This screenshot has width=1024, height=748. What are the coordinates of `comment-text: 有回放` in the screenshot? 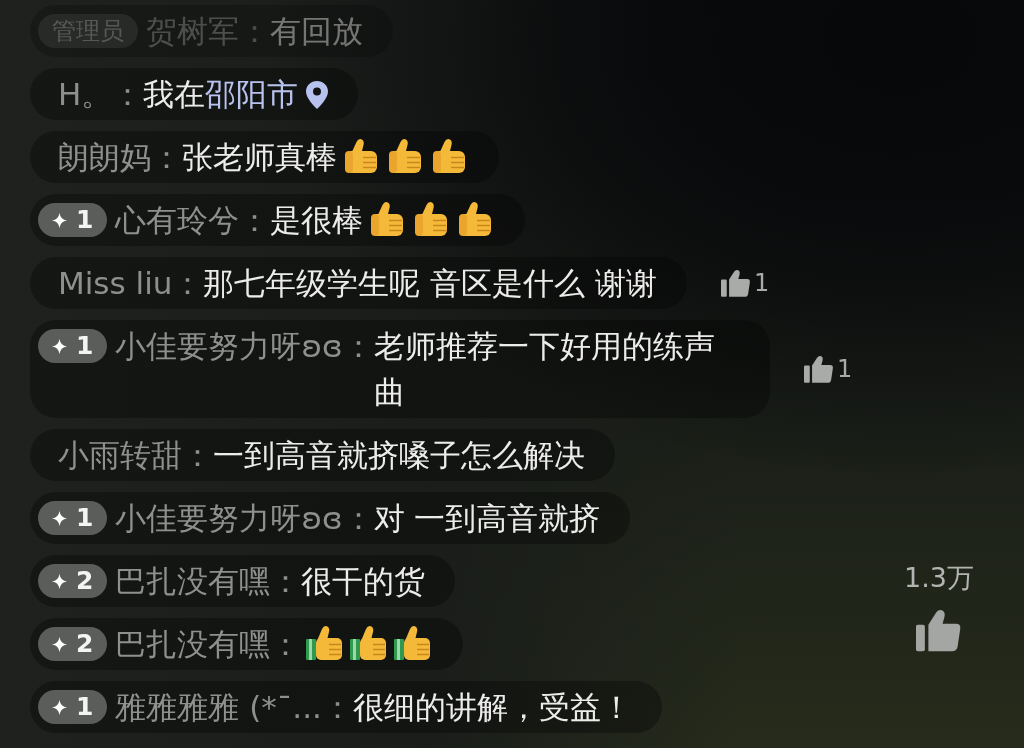 It's located at (316, 31).